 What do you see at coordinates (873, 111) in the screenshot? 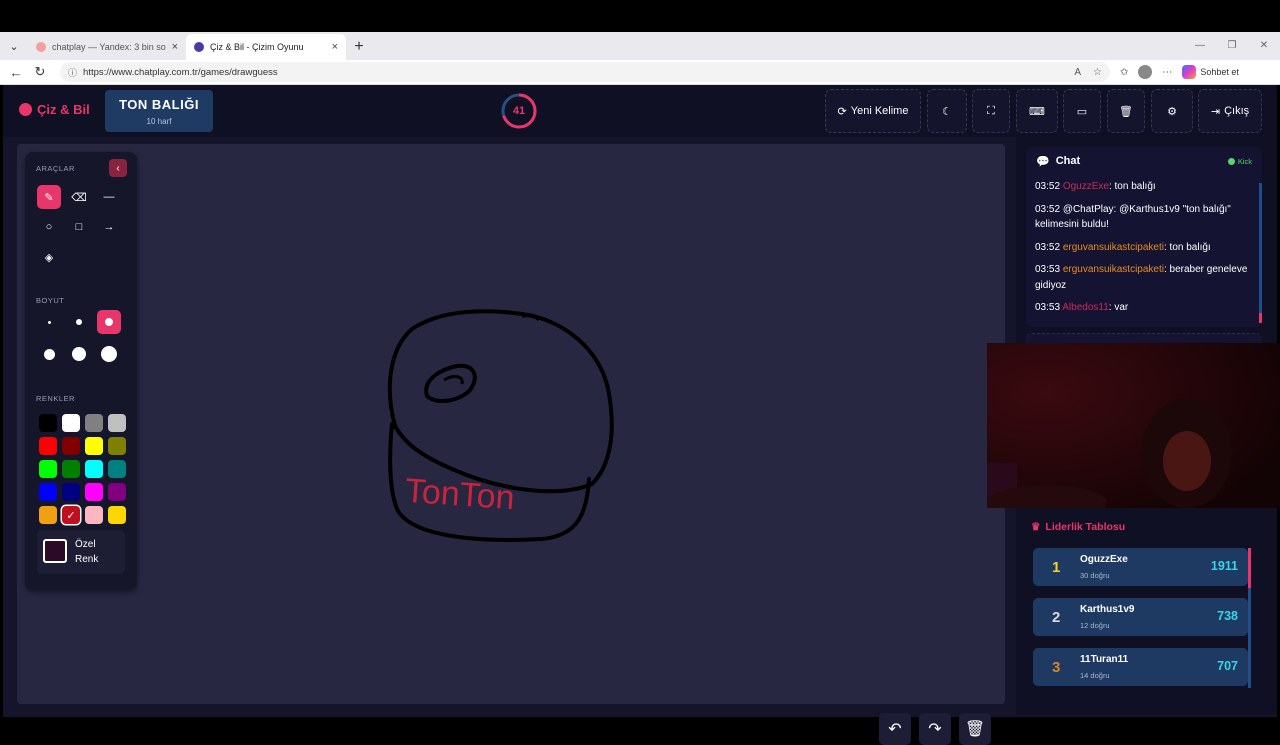
I see `new-word-button: ⟳ Yeni Kelime` at bounding box center [873, 111].